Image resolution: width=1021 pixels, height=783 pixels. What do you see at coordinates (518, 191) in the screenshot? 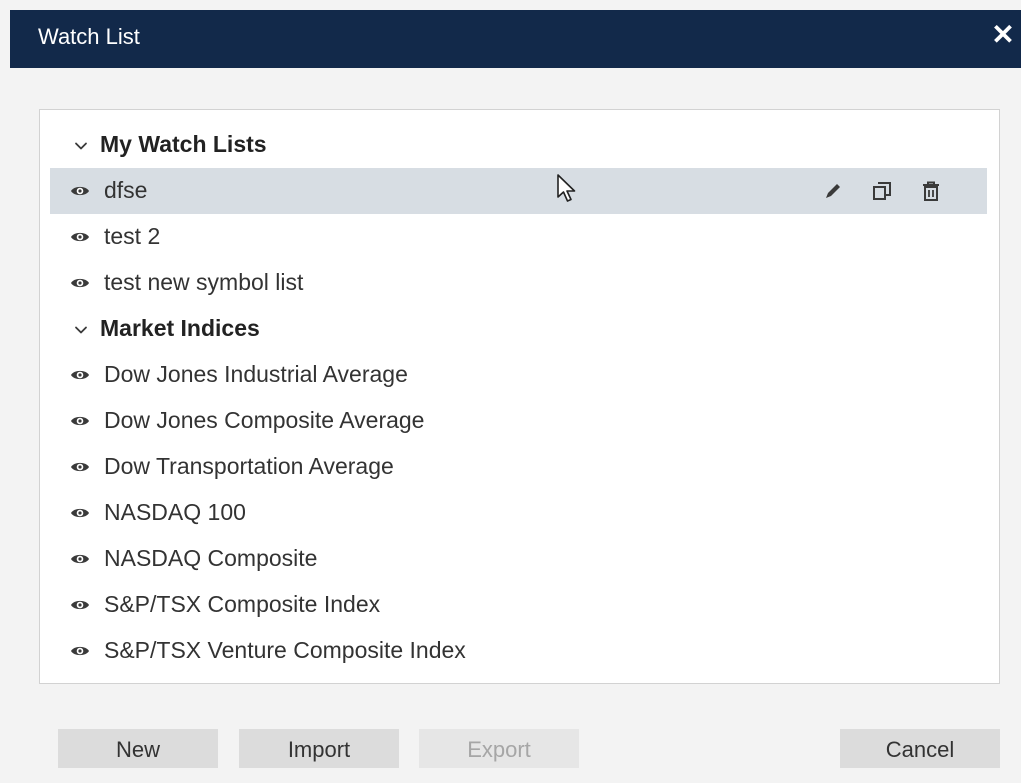
I see `watch-list-item: dfse` at bounding box center [518, 191].